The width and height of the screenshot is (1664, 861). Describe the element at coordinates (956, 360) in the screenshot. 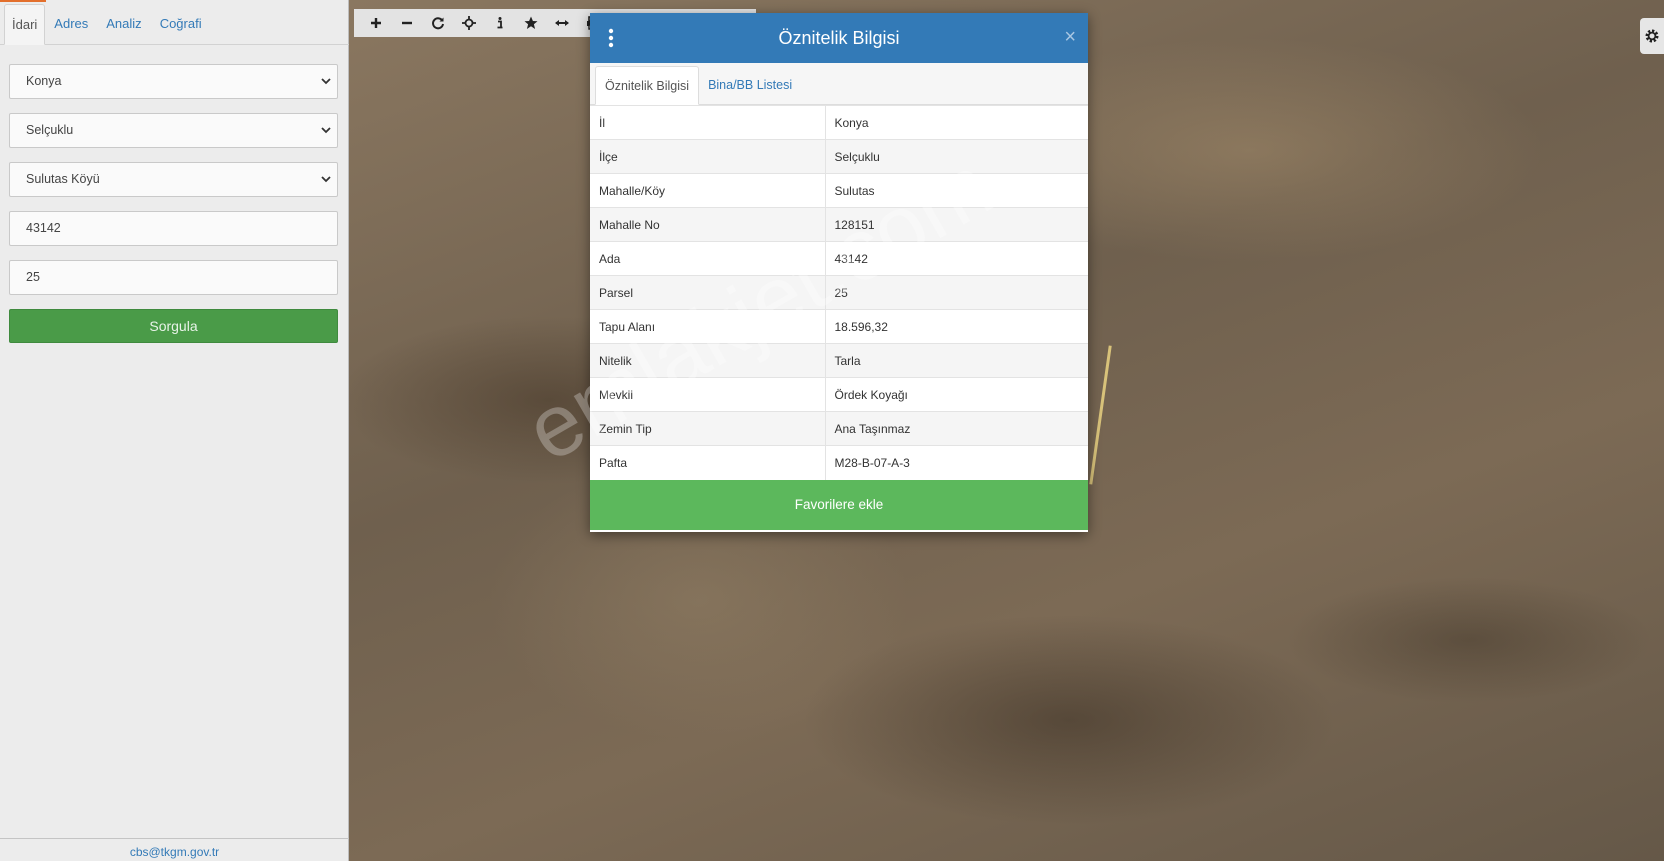

I see `attr-value: Tarla` at that location.